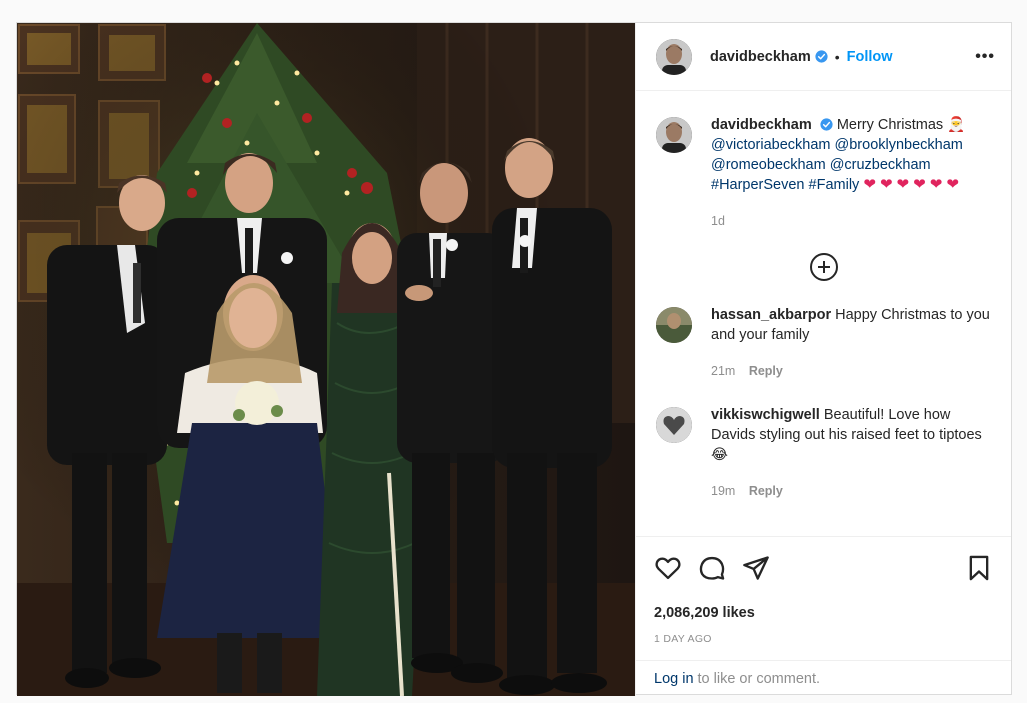  I want to click on comment-username: hassan_akbarpor, so click(771, 315).